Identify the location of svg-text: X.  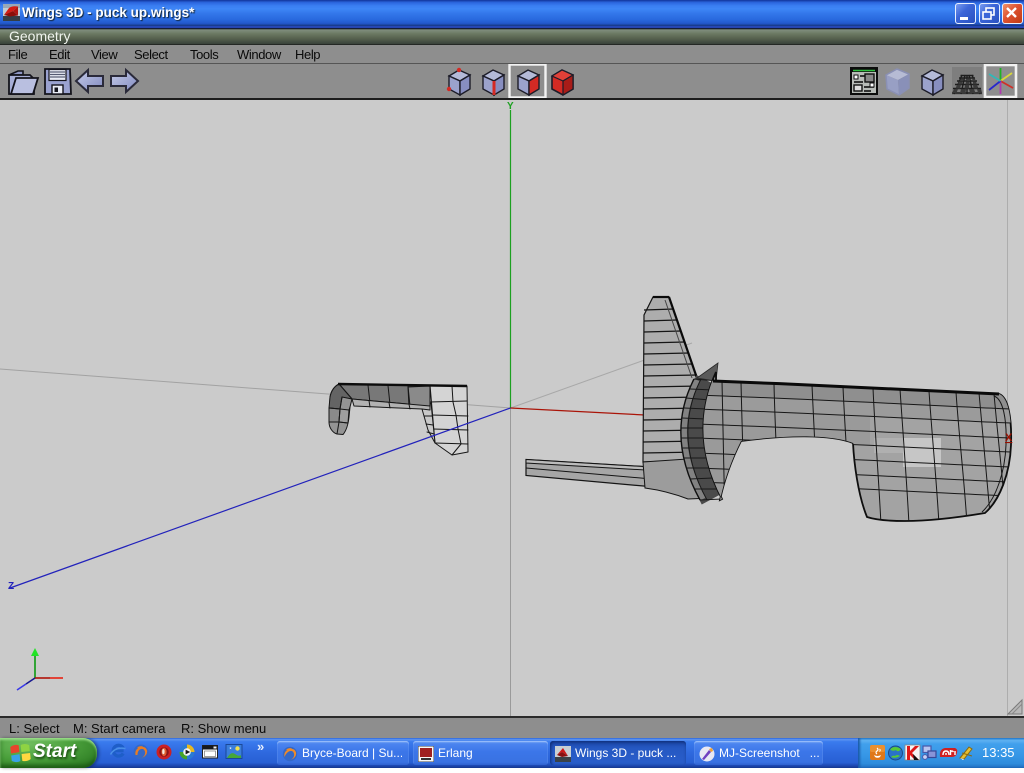
(1009, 438).